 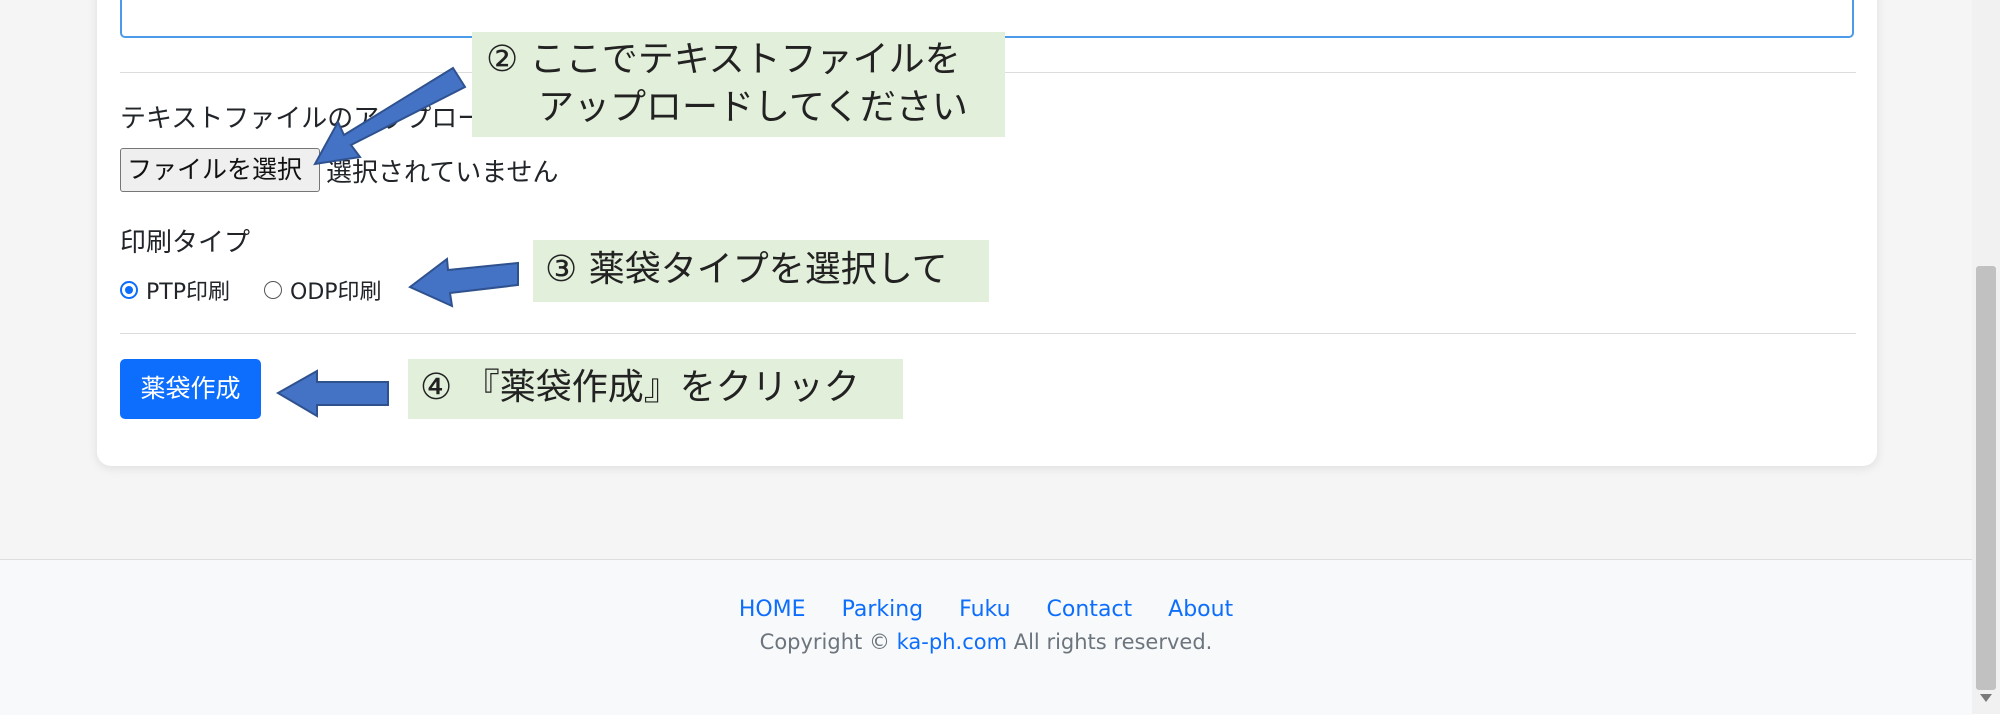 I want to click on file-status-text: 選択されていません, so click(x=442, y=173).